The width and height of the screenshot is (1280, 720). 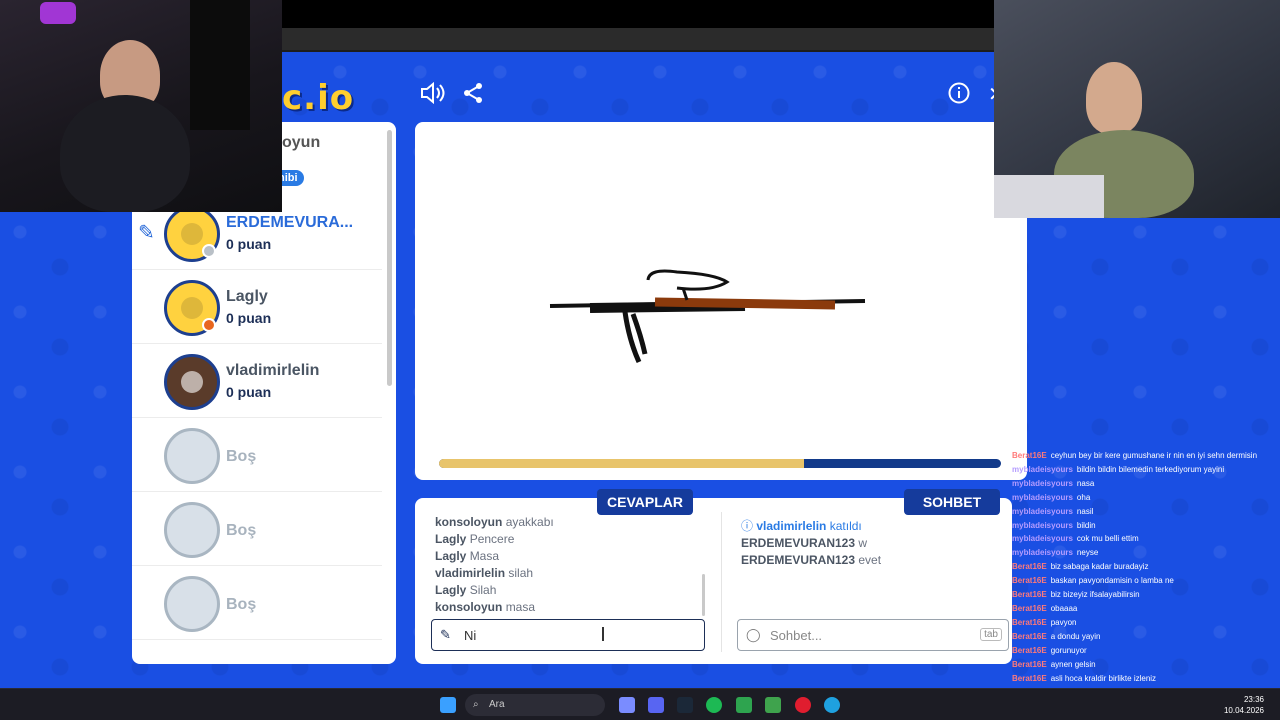 What do you see at coordinates (1045, 608) in the screenshot?
I see `stream-chat-message: Berat16E obaaaa` at bounding box center [1045, 608].